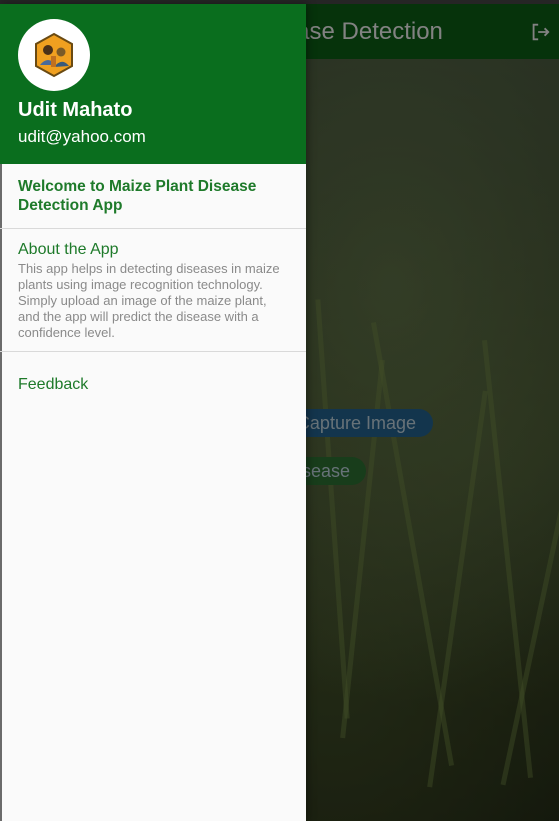 The image size is (559, 821). What do you see at coordinates (68, 249) in the screenshot?
I see `about-title: About the App` at bounding box center [68, 249].